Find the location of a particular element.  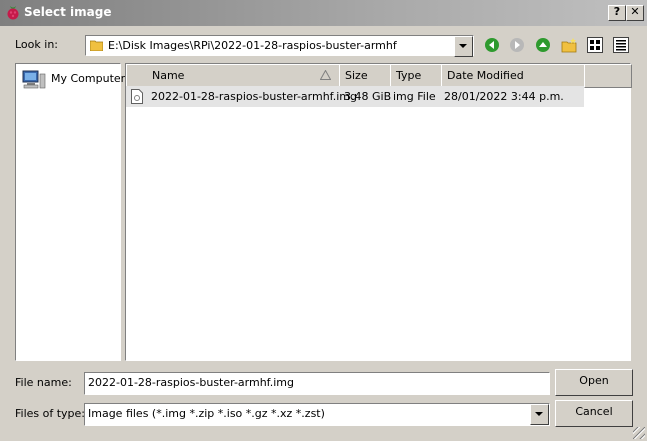

file-name-label: File name: is located at coordinates (43, 382).